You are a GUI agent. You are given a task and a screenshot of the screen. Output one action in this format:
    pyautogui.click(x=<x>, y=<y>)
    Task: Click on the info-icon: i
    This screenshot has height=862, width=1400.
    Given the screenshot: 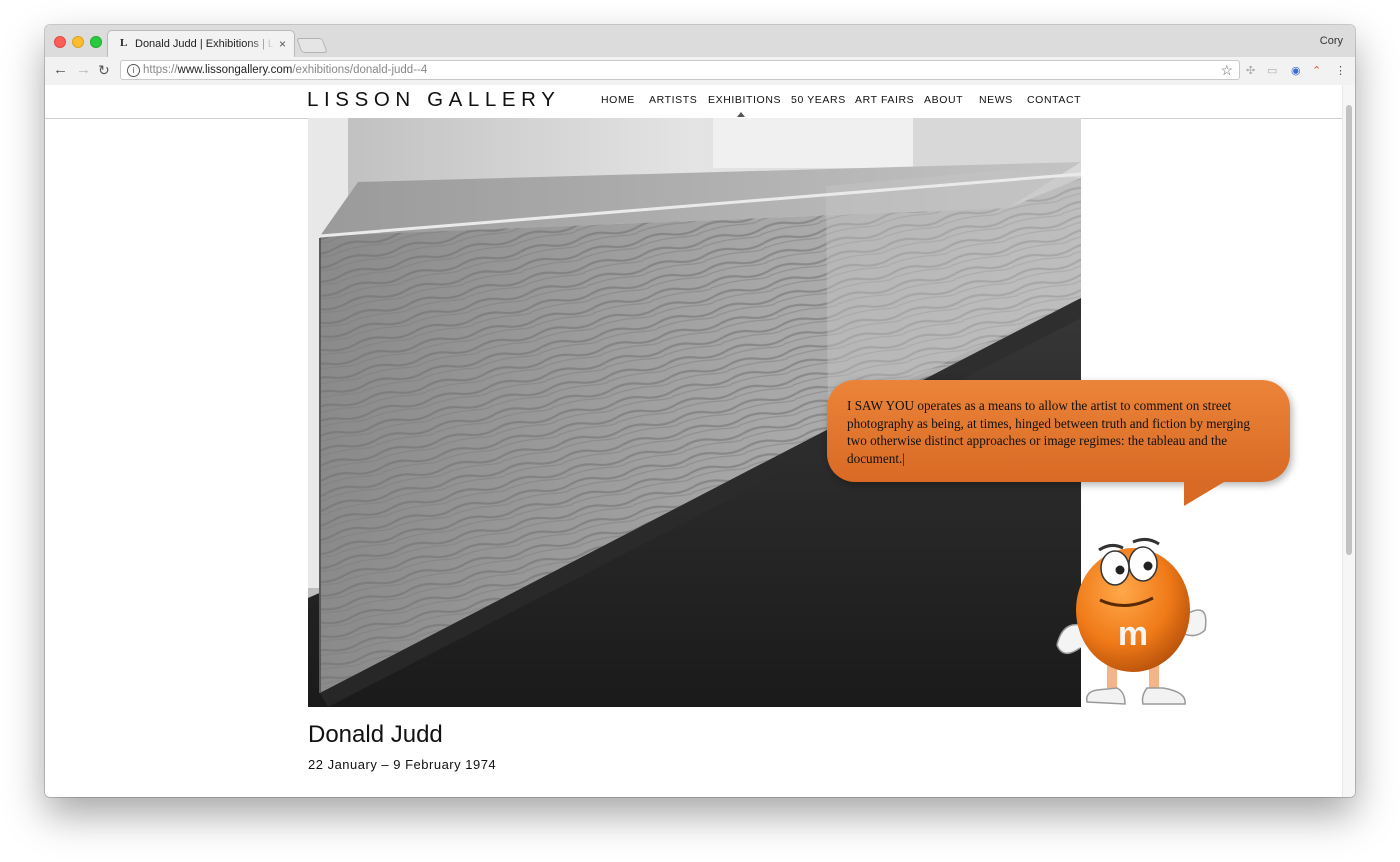 What is the action you would take?
    pyautogui.click(x=133, y=70)
    